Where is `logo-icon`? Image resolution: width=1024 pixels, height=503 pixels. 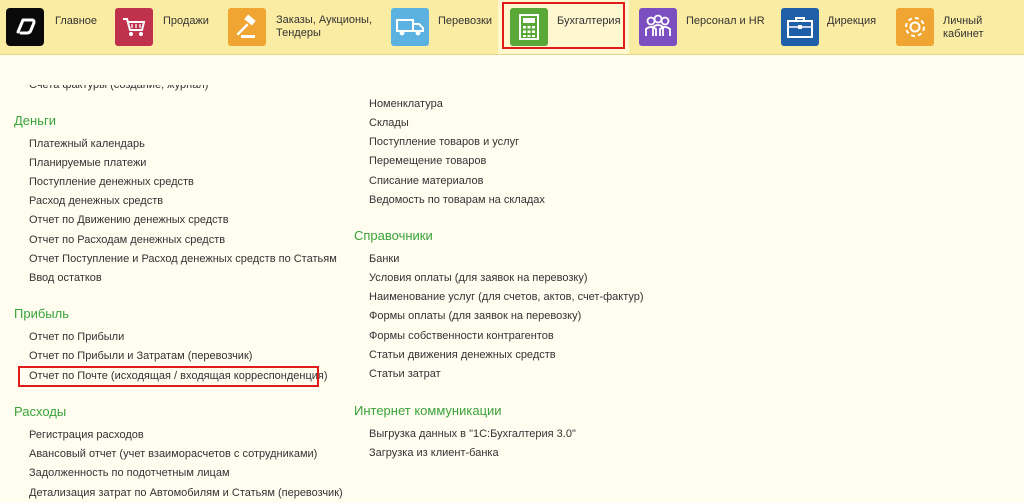 logo-icon is located at coordinates (25, 27).